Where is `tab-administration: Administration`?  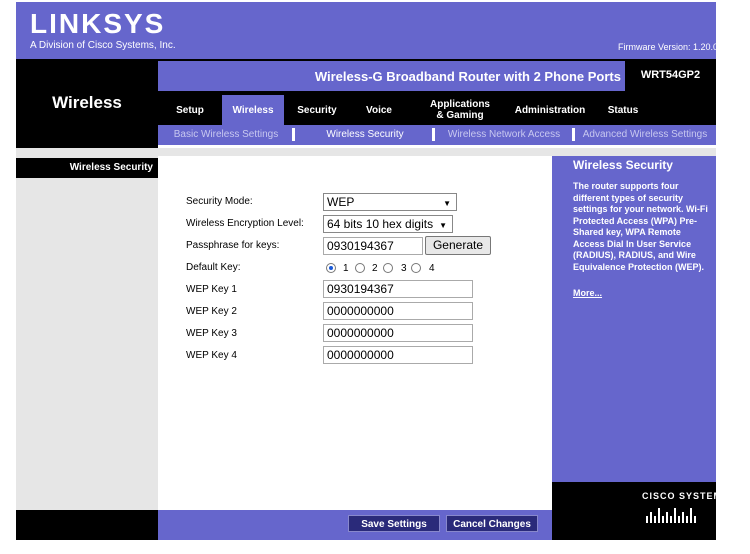 tab-administration: Administration is located at coordinates (550, 110).